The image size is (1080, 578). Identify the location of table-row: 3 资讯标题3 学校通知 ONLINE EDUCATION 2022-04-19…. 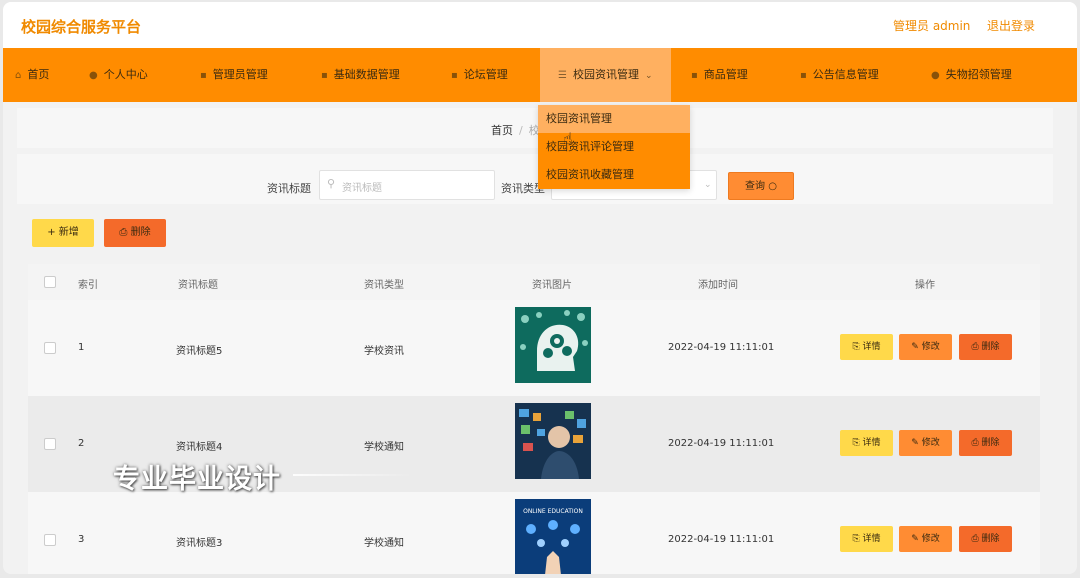
(534, 533).